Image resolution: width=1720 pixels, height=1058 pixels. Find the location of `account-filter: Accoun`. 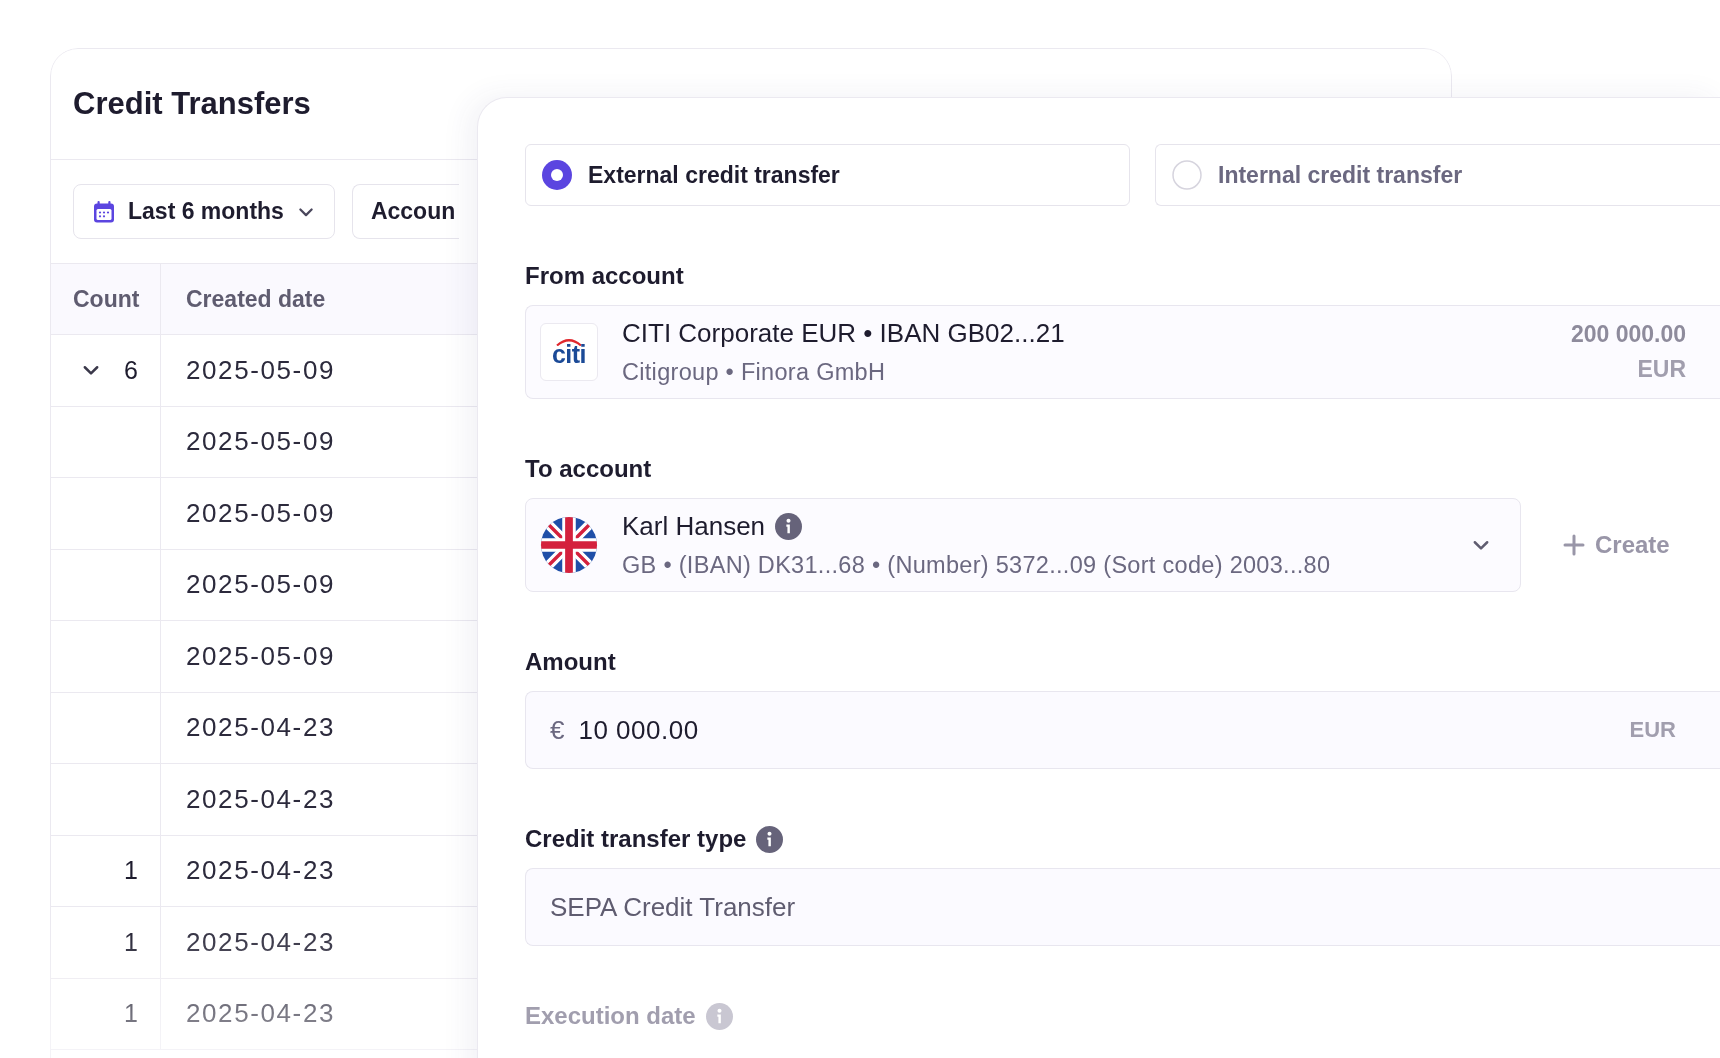

account-filter: Accoun is located at coordinates (405, 211).